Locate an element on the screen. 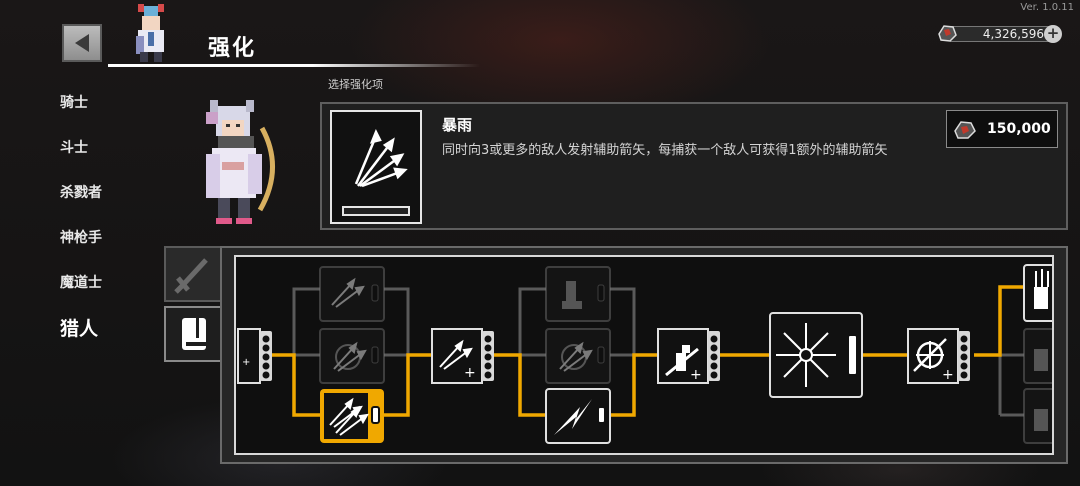 The image size is (1080, 486). tab-passive-skills is located at coordinates (194, 334).